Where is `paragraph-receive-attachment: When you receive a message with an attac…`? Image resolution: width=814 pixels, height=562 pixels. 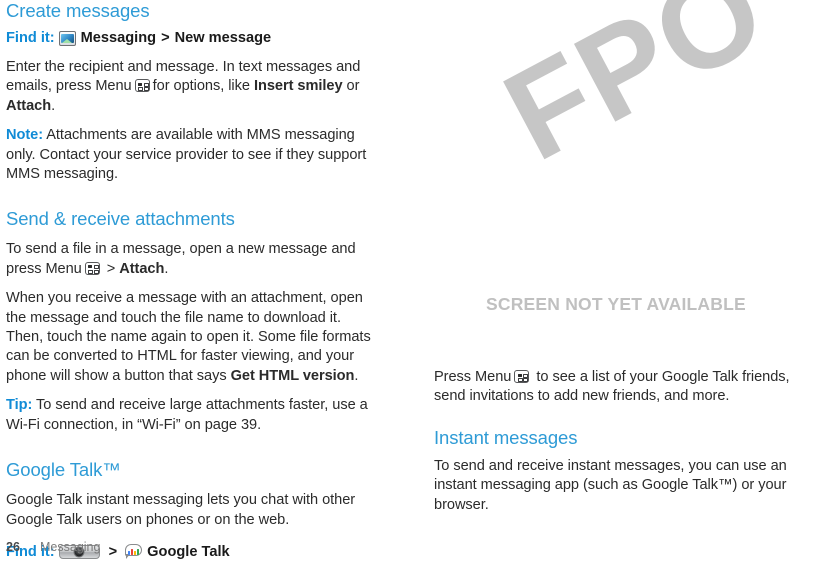 paragraph-receive-attachment: When you receive a message with an attac… is located at coordinates (193, 337).